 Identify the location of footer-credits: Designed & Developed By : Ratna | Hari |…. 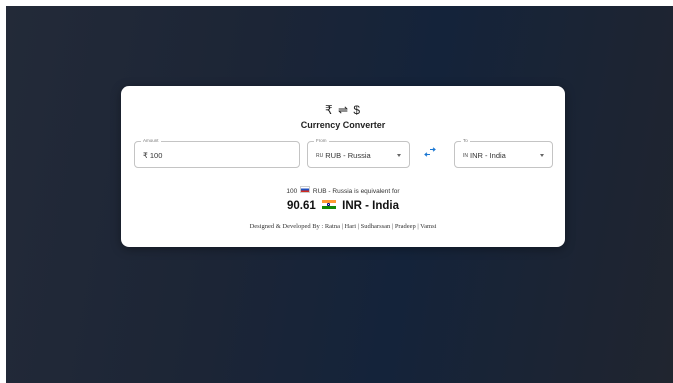
(343, 226).